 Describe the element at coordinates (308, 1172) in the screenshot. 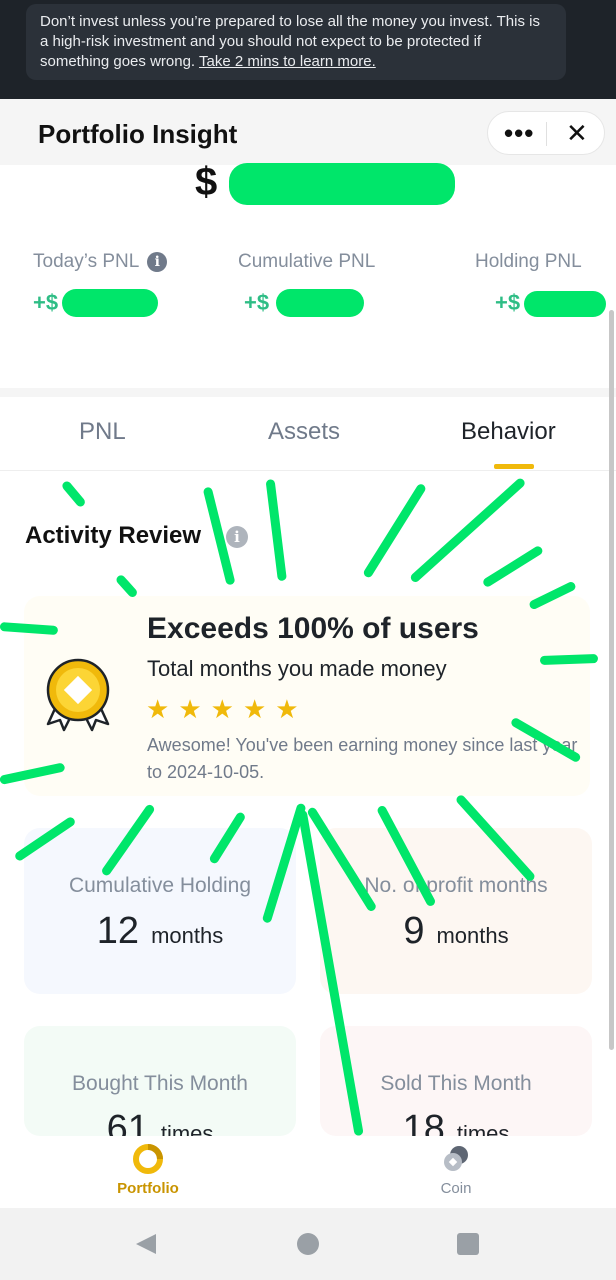

I see `bottom-nav: Portfolio Coin` at that location.